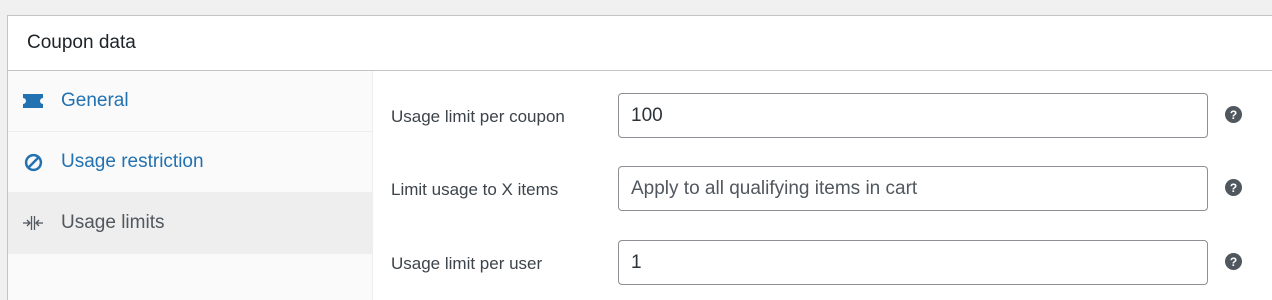  Describe the element at coordinates (33, 223) in the screenshot. I see `limits-icon` at that location.